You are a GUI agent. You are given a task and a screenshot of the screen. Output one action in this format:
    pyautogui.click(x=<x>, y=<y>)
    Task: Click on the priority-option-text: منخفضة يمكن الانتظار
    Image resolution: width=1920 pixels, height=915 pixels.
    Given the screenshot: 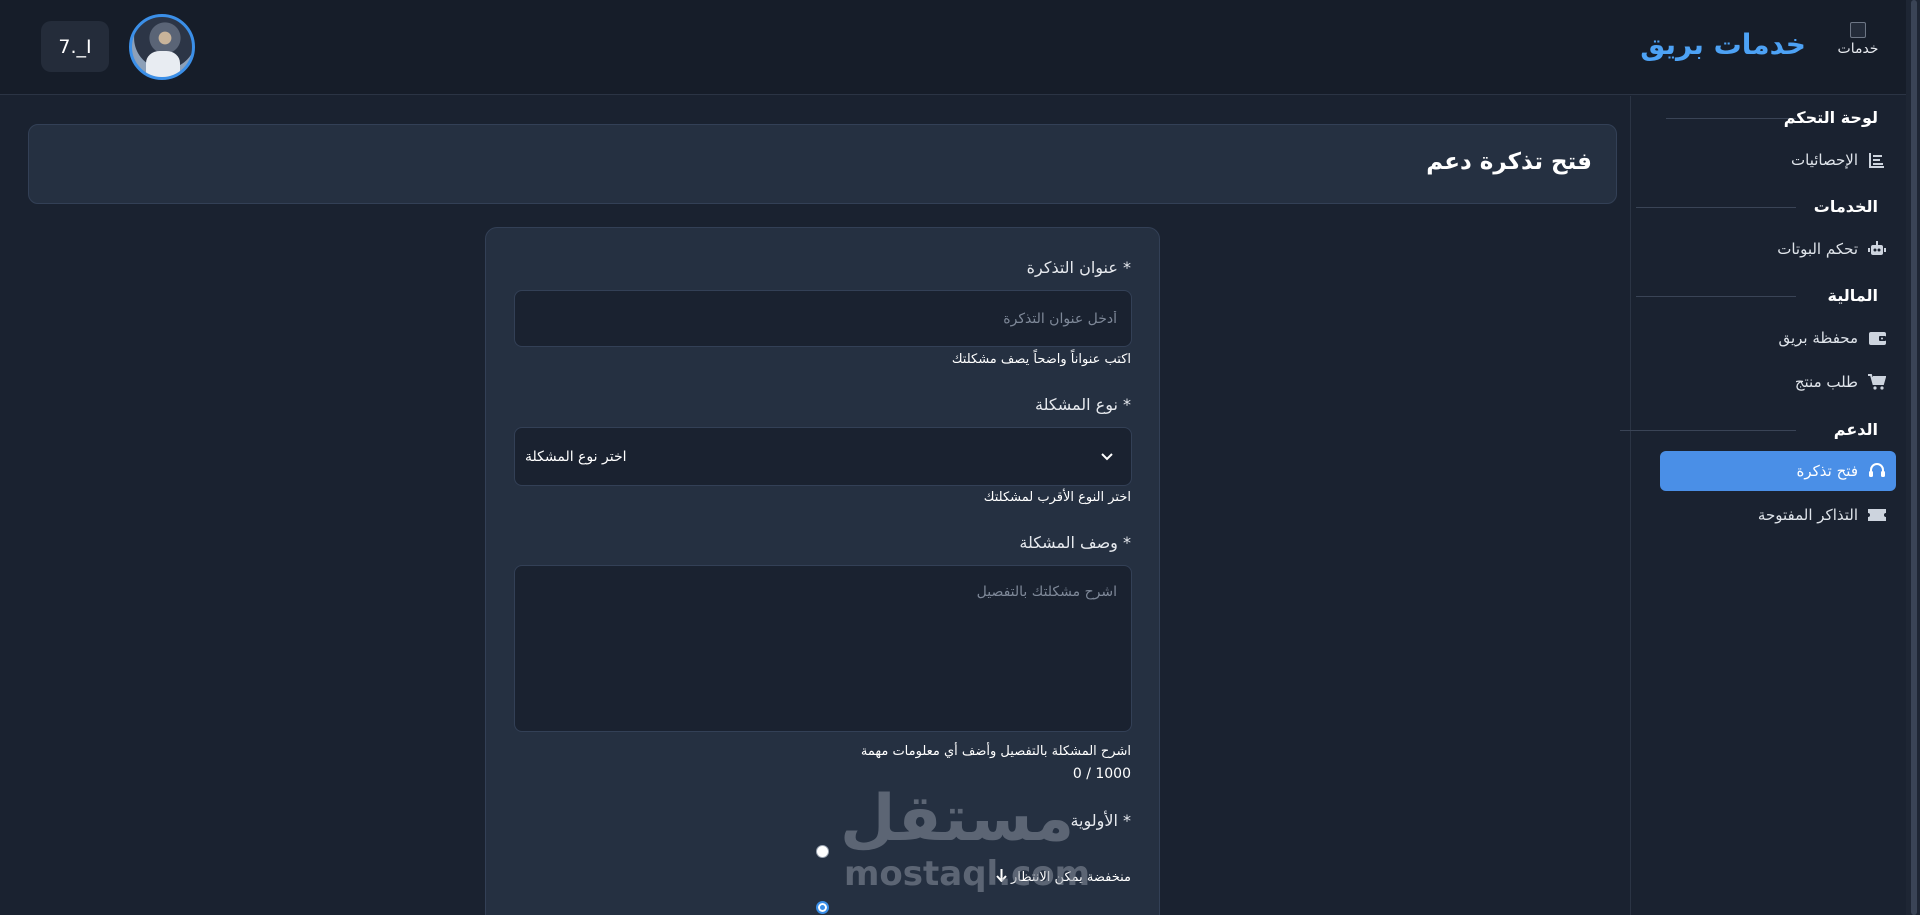 What is the action you would take?
    pyautogui.click(x=1070, y=877)
    